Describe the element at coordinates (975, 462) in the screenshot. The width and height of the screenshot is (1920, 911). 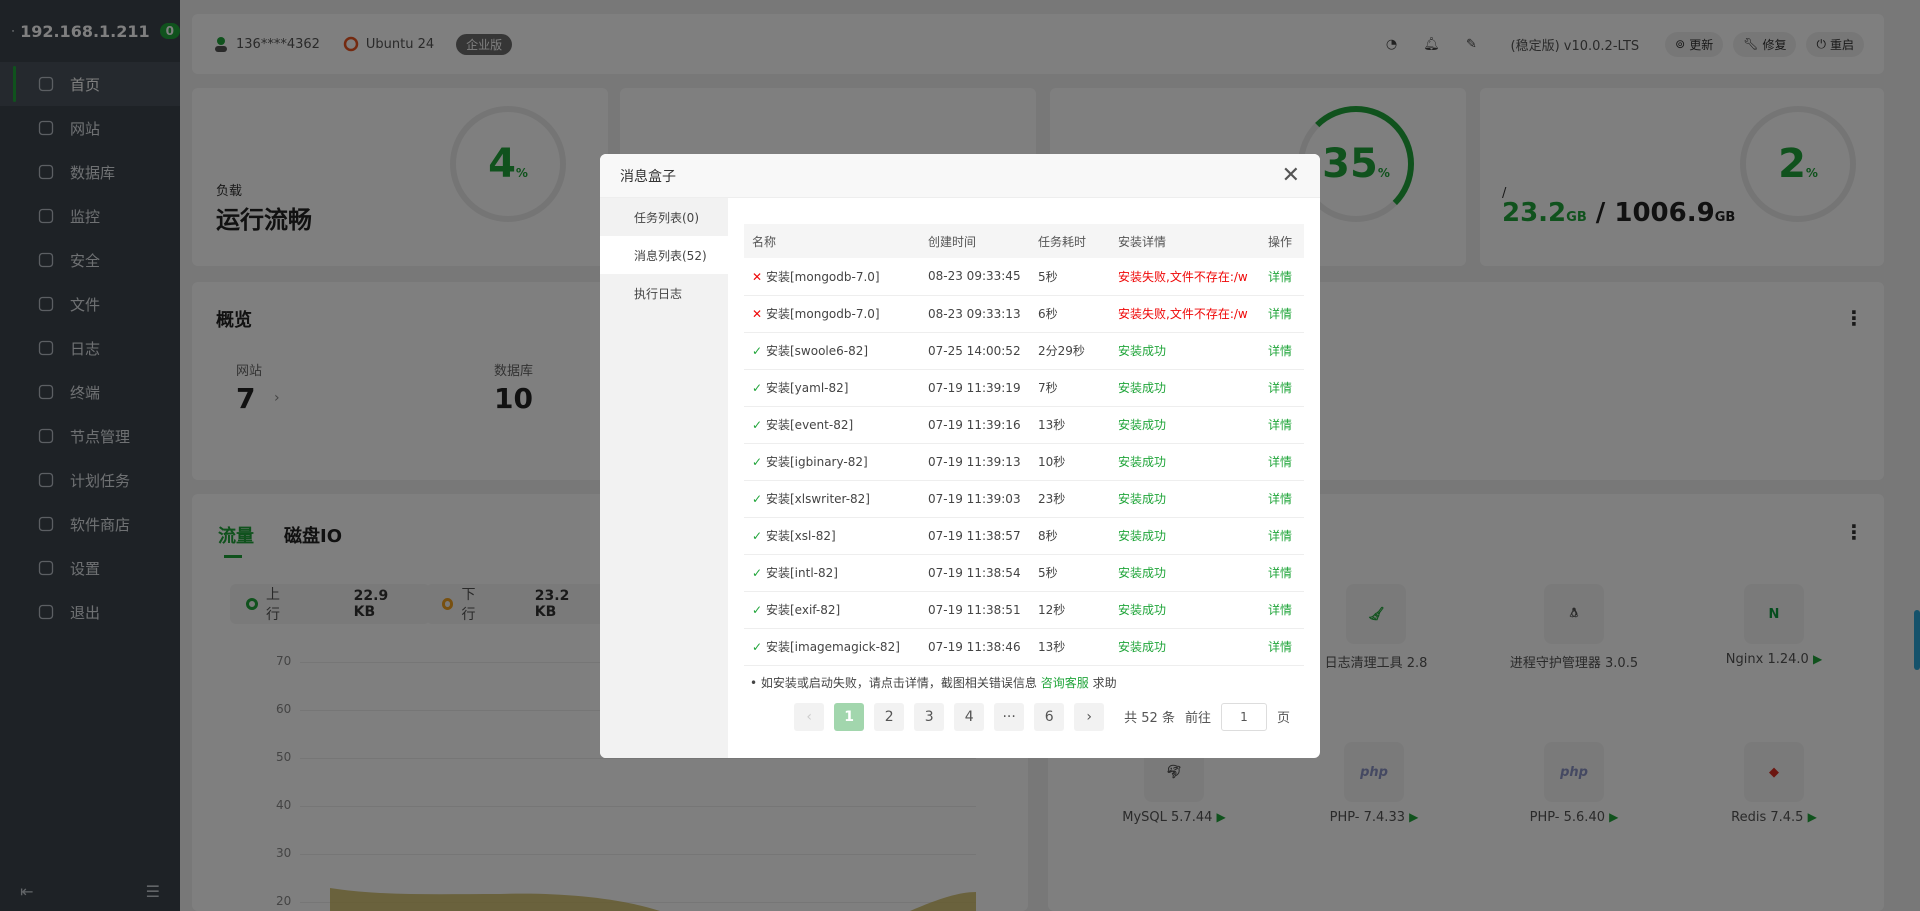
I see `created-time: 07-19 11:39:13` at that location.